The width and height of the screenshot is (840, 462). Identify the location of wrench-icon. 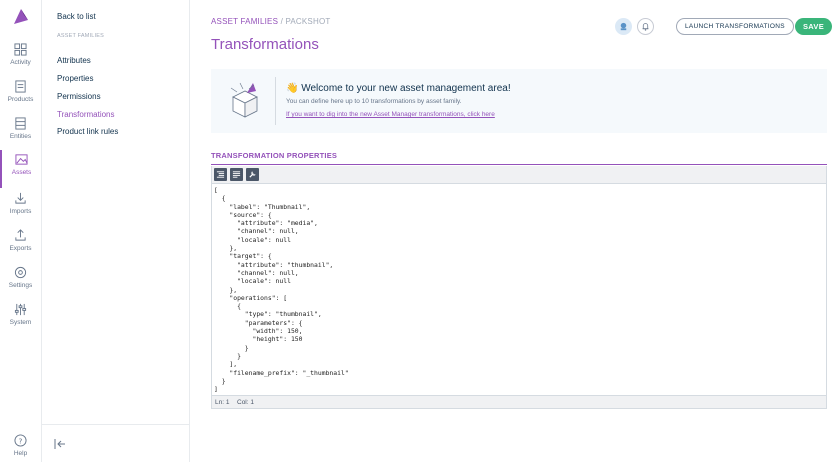
(252, 174).